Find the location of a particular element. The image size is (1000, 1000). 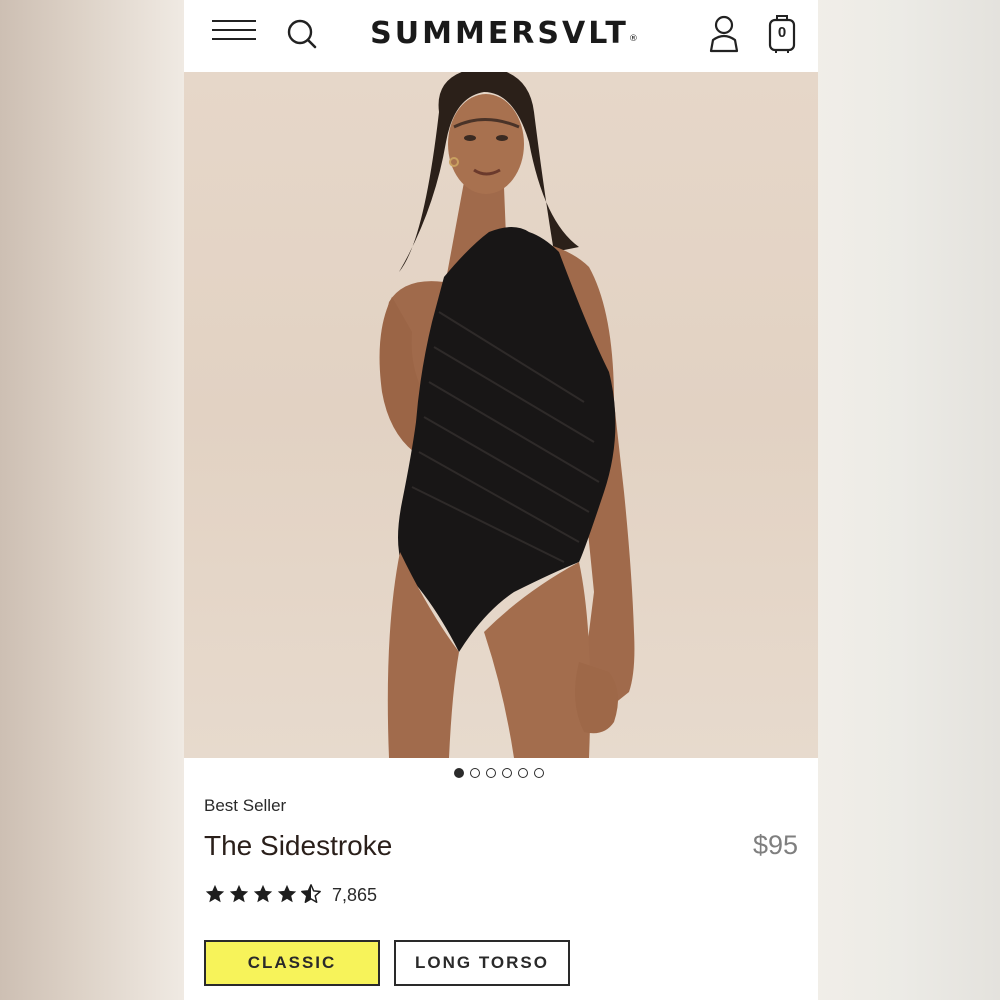

best-seller-badge: Best Seller is located at coordinates (245, 805).